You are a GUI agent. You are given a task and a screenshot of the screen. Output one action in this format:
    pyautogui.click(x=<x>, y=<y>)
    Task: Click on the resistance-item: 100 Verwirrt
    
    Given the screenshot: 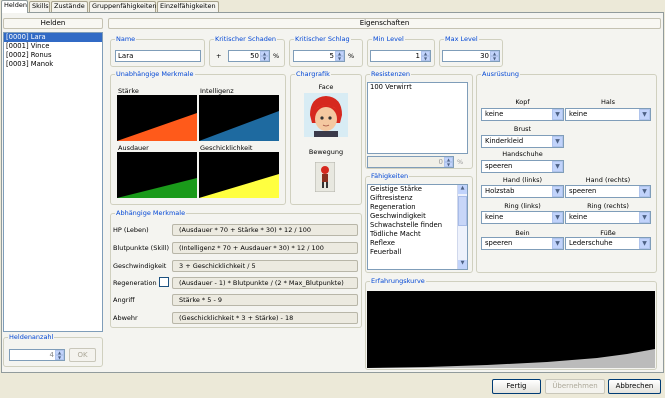 What is the action you would take?
    pyautogui.click(x=417, y=87)
    